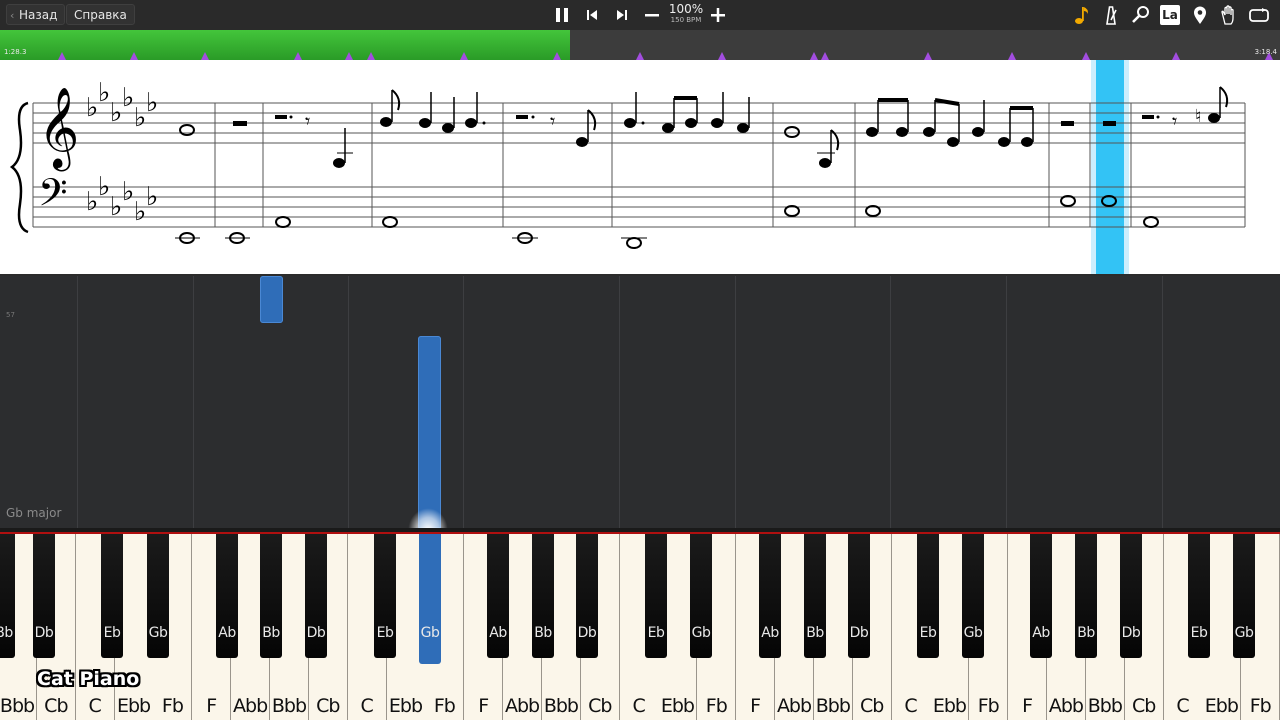  Describe the element at coordinates (652, 15) in the screenshot. I see `minus-icon` at that location.